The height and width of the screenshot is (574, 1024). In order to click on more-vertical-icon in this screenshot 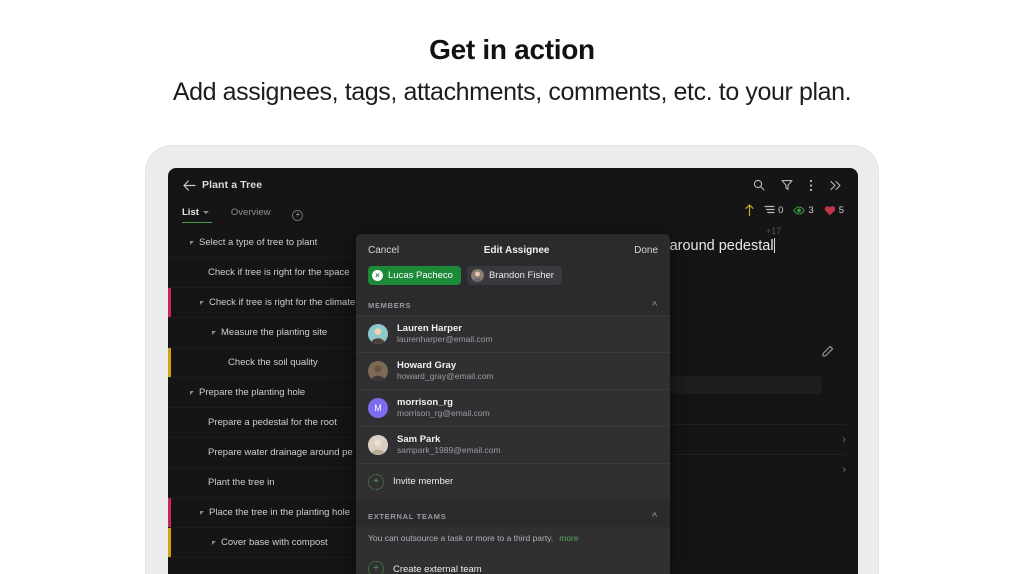, I will do `click(811, 185)`.